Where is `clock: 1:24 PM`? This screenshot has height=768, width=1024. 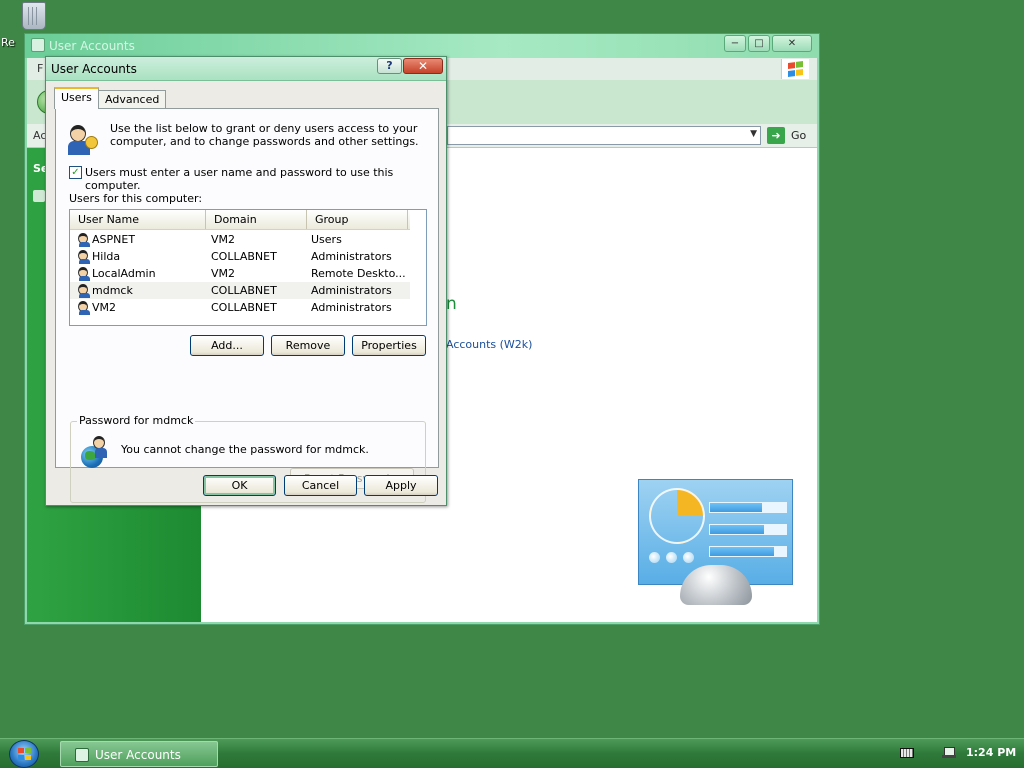 clock: 1:24 PM is located at coordinates (991, 752).